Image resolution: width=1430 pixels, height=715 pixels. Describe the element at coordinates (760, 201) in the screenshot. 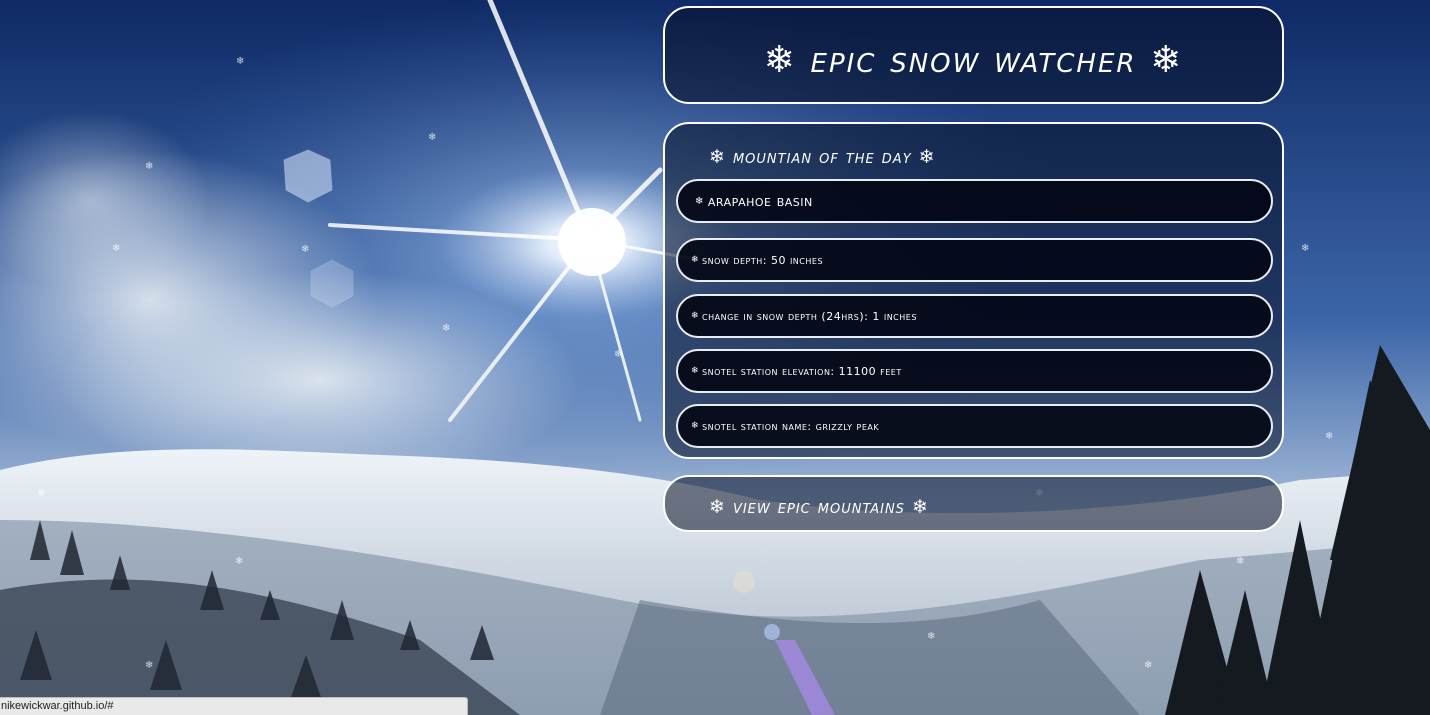

I see `mountain-name: Arapahoe Basin` at that location.